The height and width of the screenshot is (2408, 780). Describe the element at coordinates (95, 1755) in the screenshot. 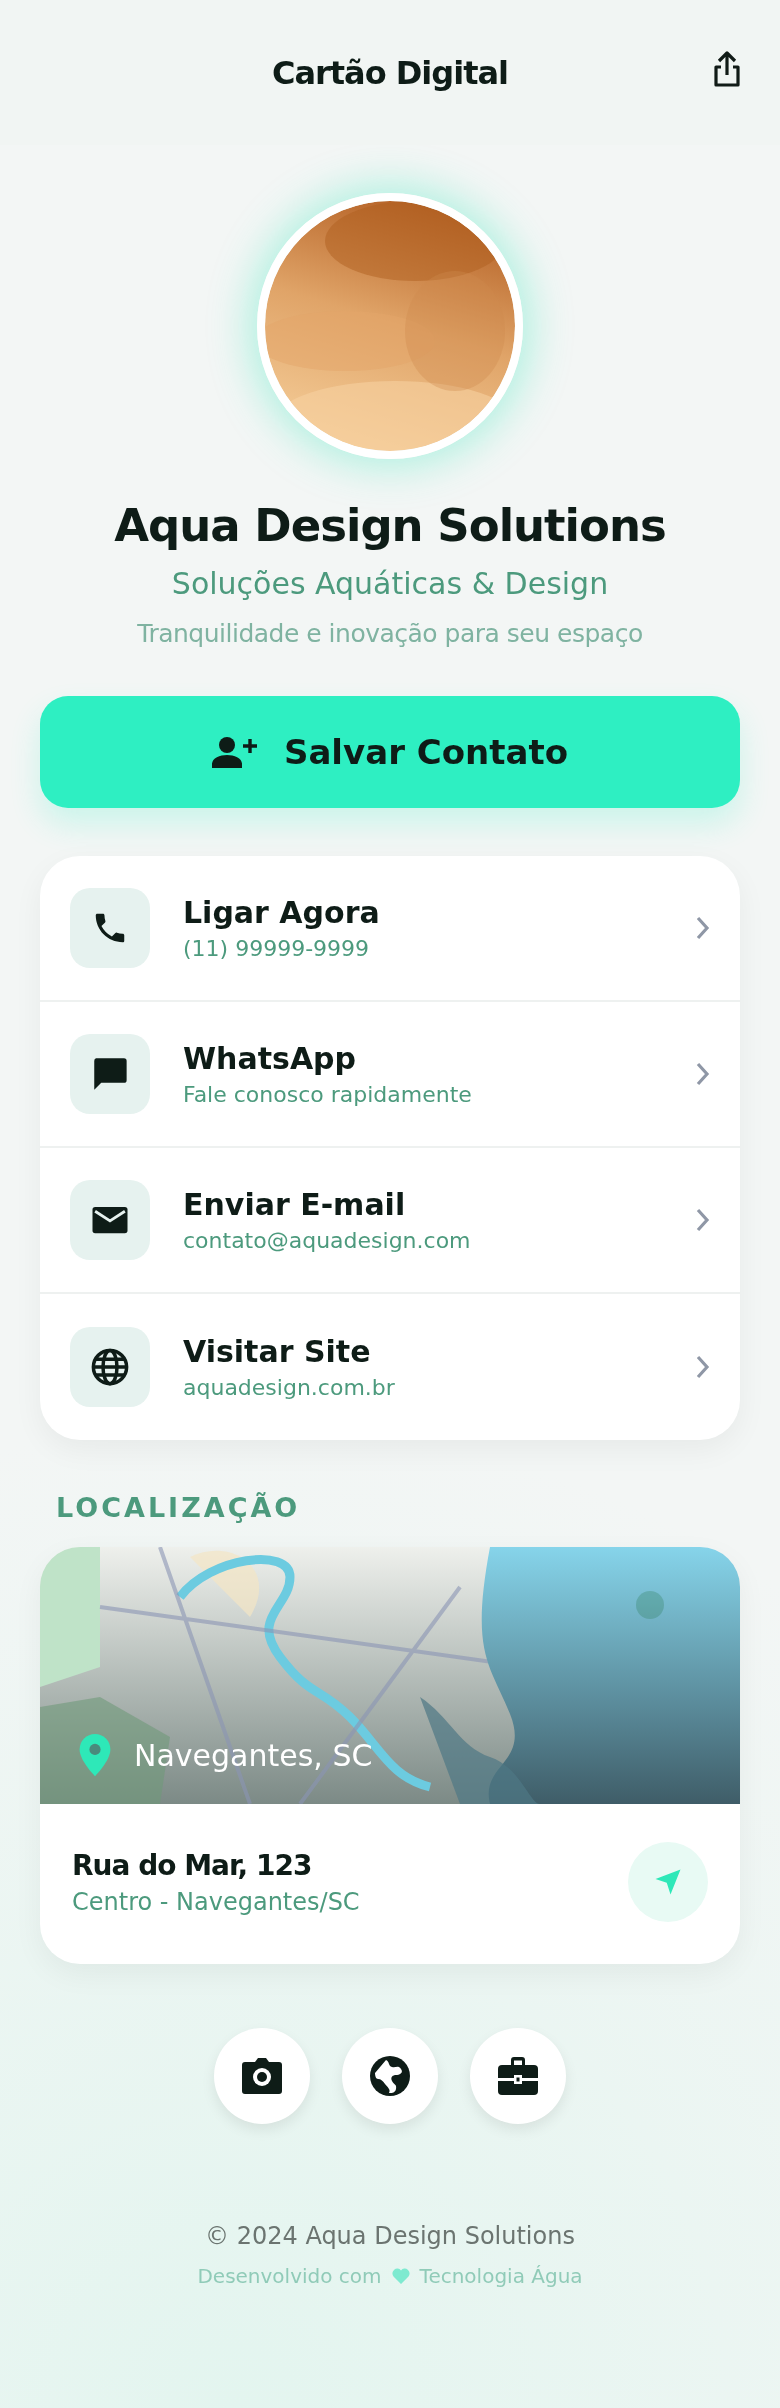

I see `location-pin-icon` at that location.